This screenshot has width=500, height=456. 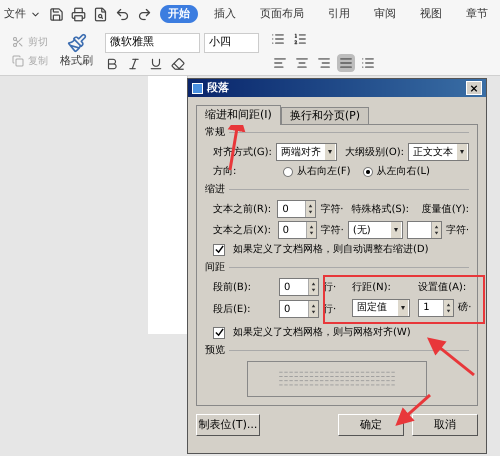 What do you see at coordinates (18, 61) in the screenshot?
I see `copy-icon` at bounding box center [18, 61].